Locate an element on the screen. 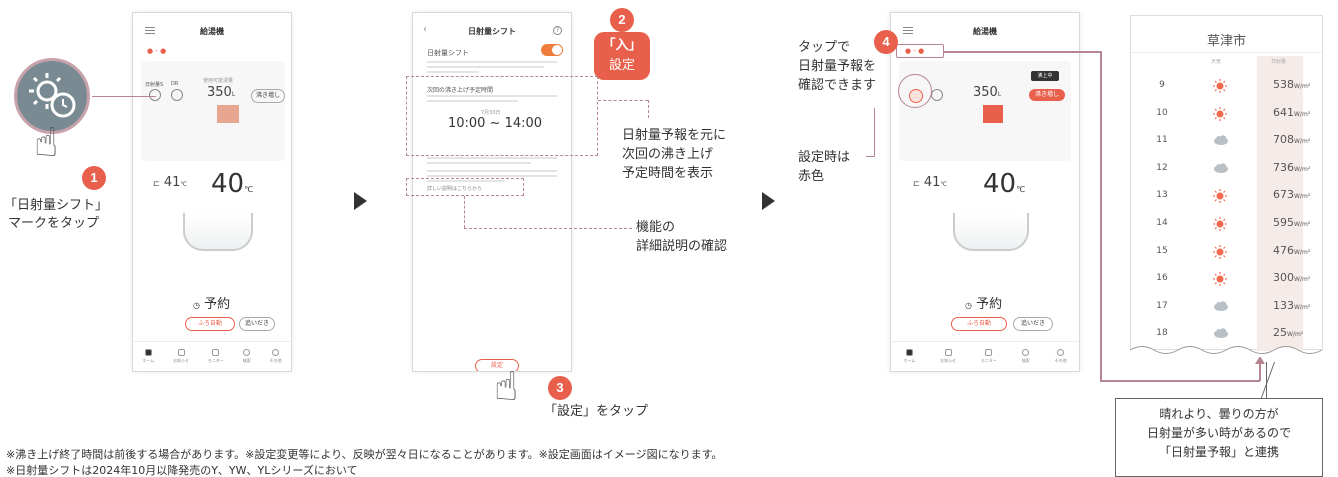  forecast-hour: 17 is located at coordinates (1162, 305).